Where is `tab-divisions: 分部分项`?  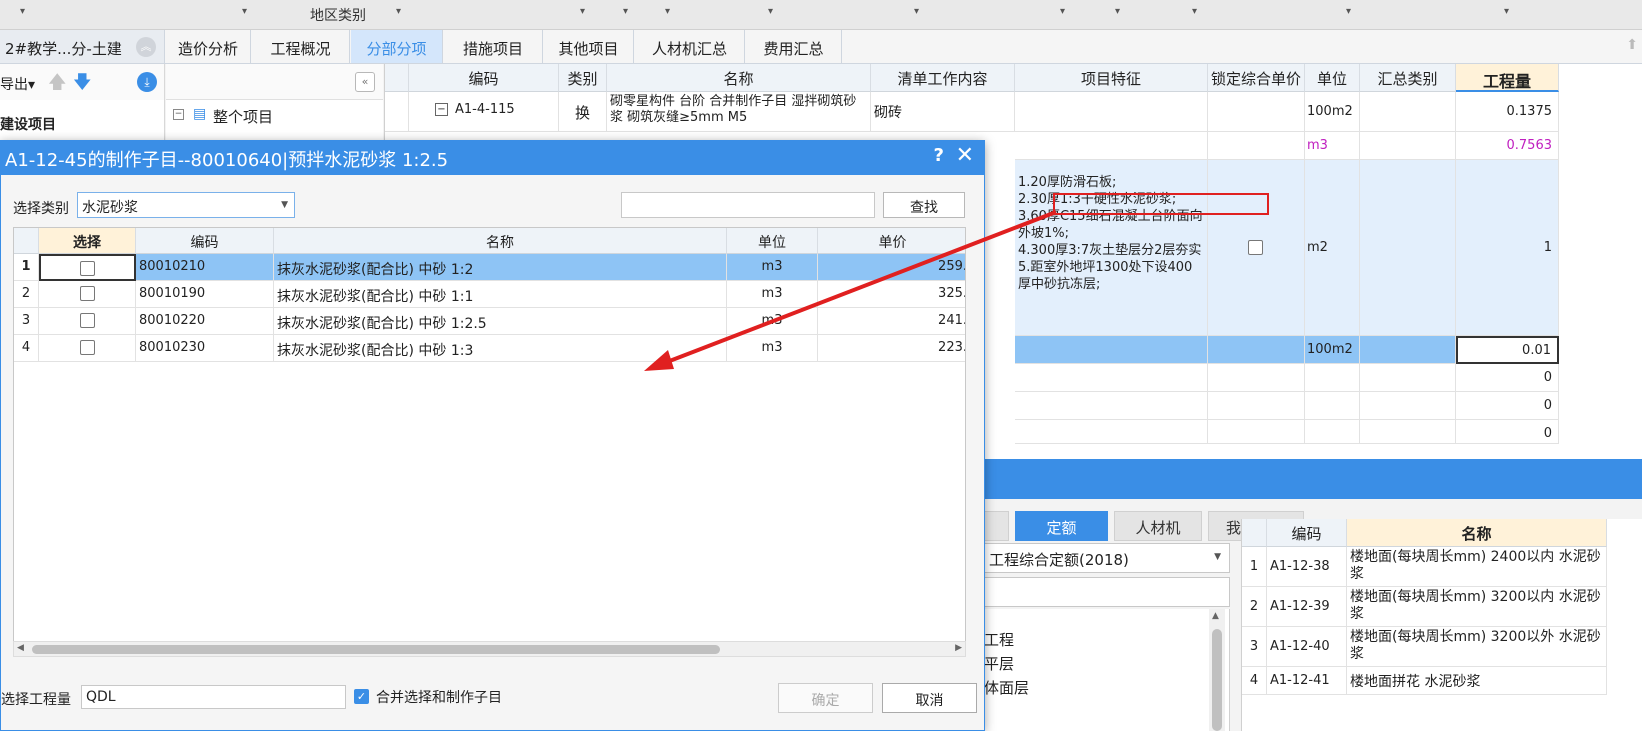
tab-divisions: 分部分项 is located at coordinates (397, 46).